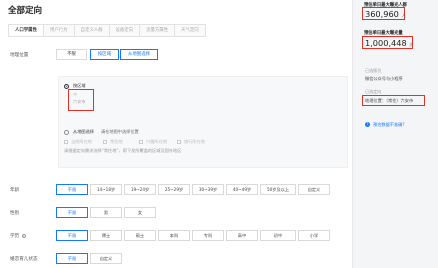  What do you see at coordinates (278, 189) in the screenshot?
I see `age-option-50-plus: 50岁及以上` at bounding box center [278, 189].